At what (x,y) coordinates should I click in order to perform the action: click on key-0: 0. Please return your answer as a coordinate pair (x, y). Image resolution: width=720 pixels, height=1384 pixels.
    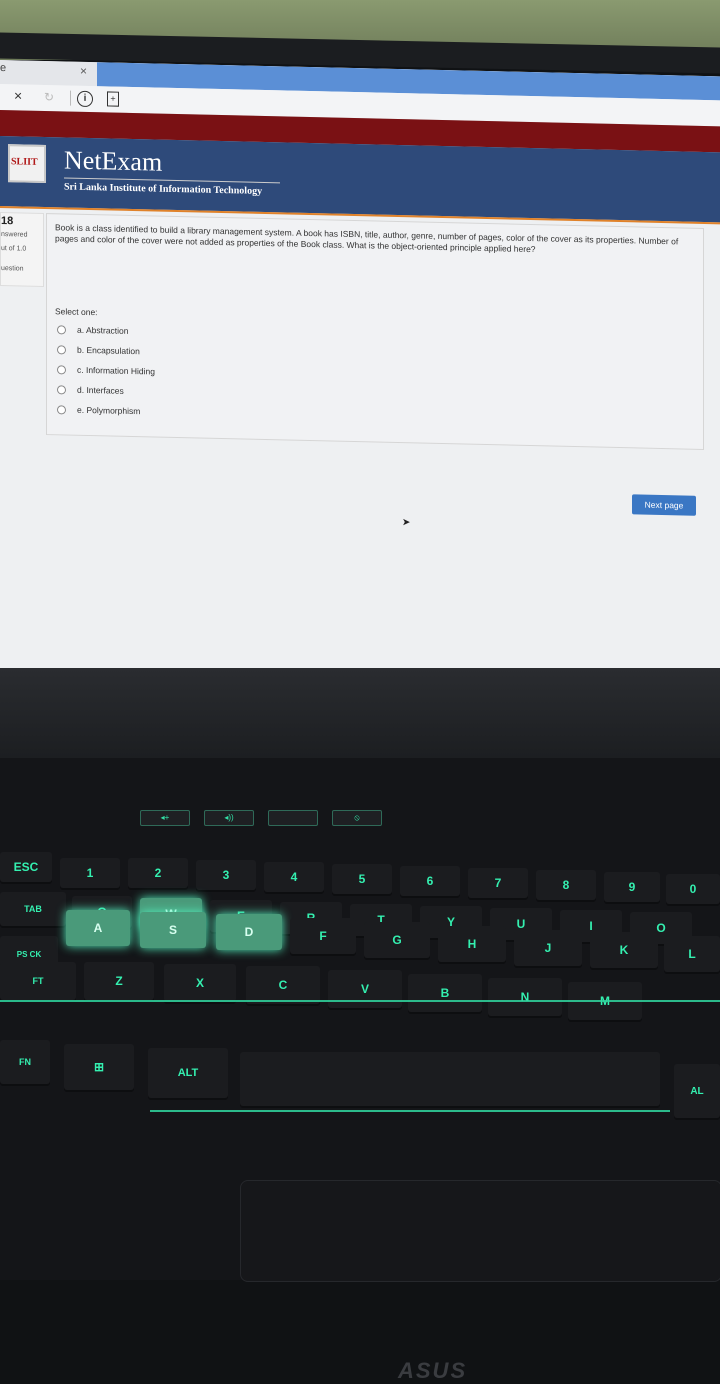
    Looking at the image, I should click on (693, 889).